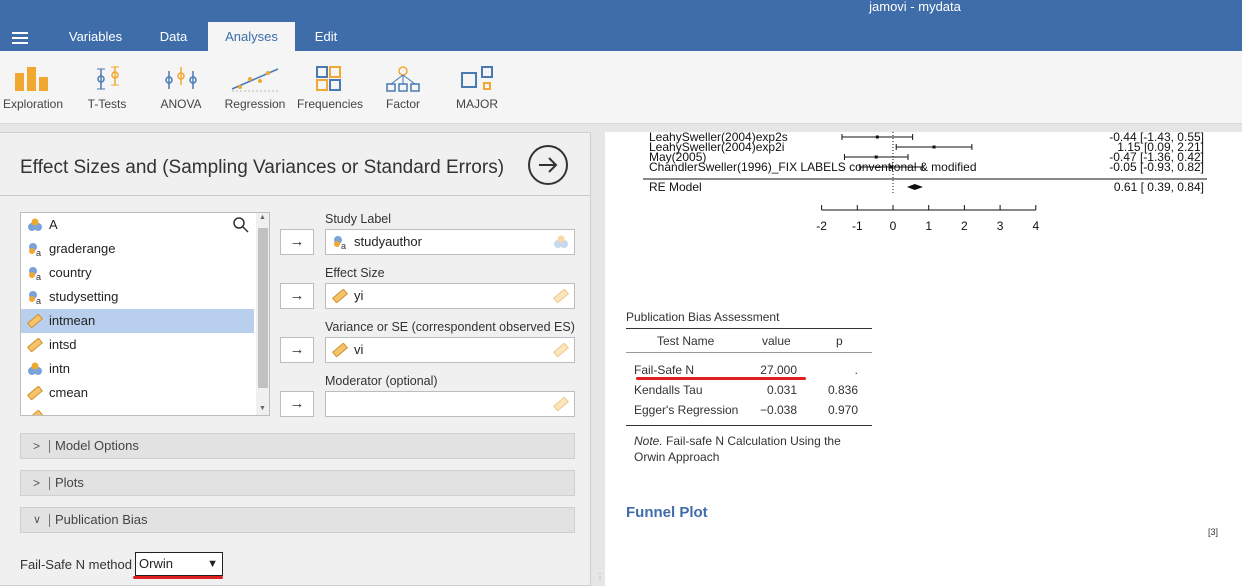  I want to click on nominal-type-icon, so click(561, 241).